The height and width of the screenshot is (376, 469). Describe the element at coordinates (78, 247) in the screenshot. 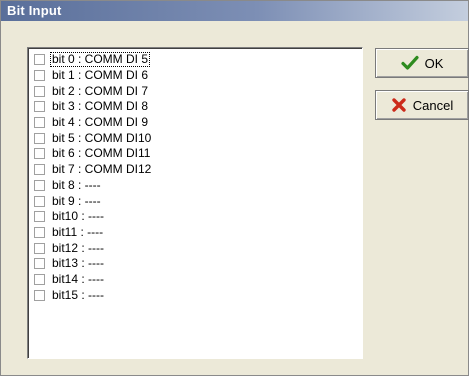

I see `bit-label: bit12 : ----` at that location.